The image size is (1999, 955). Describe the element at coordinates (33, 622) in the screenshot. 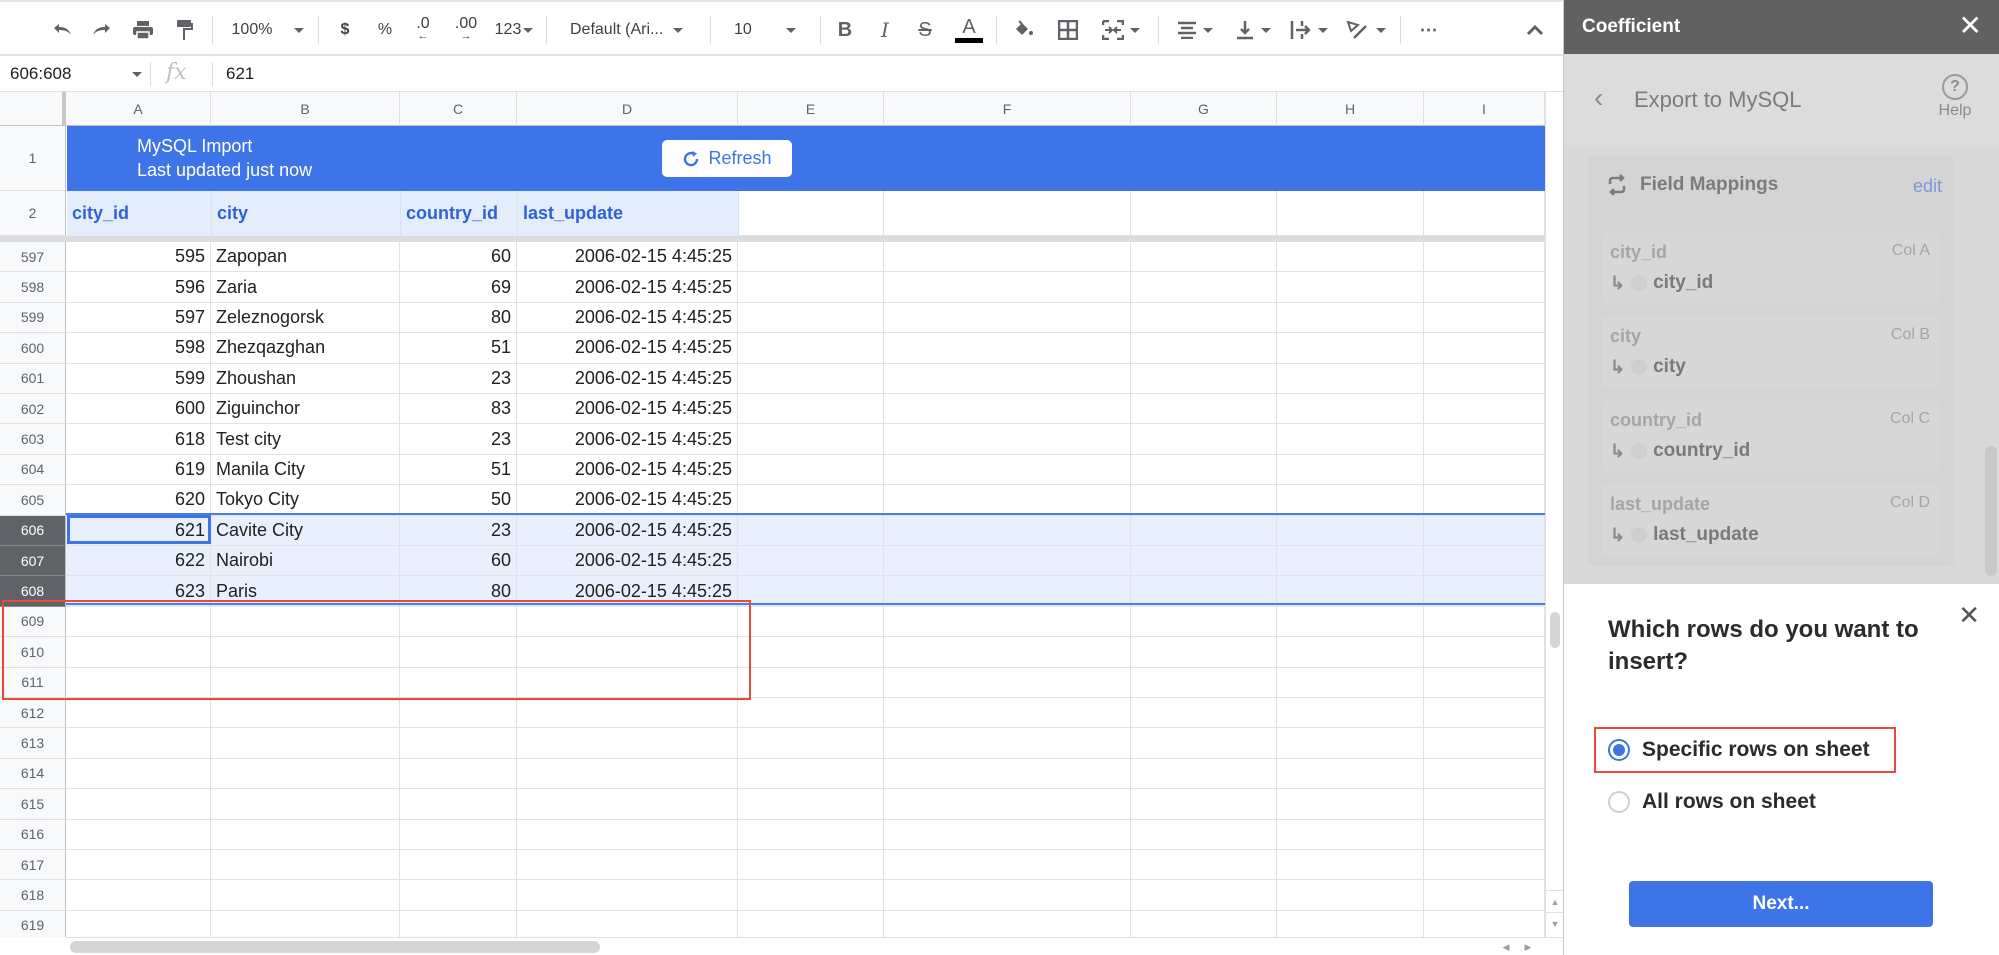

I see `row-header: 609` at that location.